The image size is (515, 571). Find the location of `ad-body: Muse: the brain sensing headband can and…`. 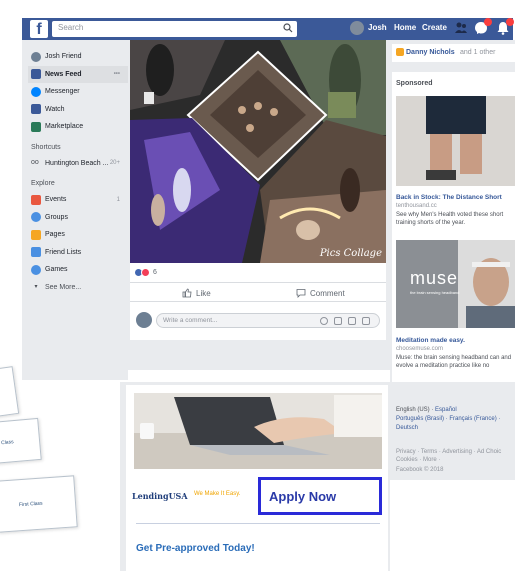

ad-body: Muse: the brain sensing headband can and… is located at coordinates (454, 362).